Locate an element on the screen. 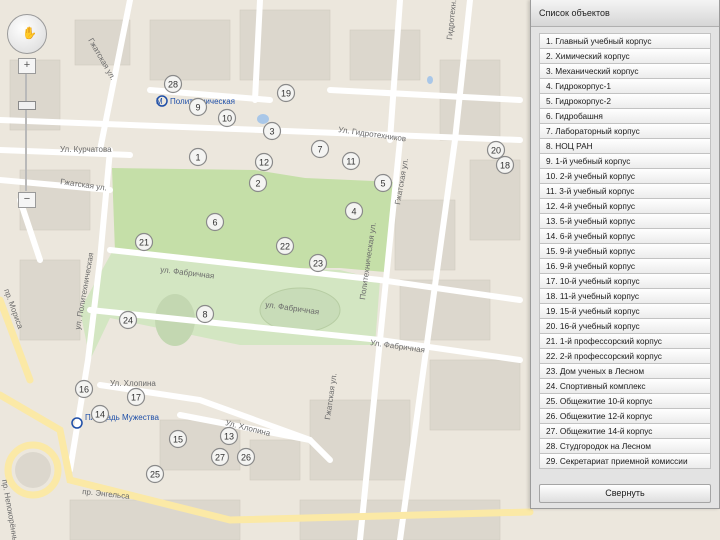 Image resolution: width=720 pixels, height=540 pixels. street-label: Ул. Хлопина is located at coordinates (133, 383).